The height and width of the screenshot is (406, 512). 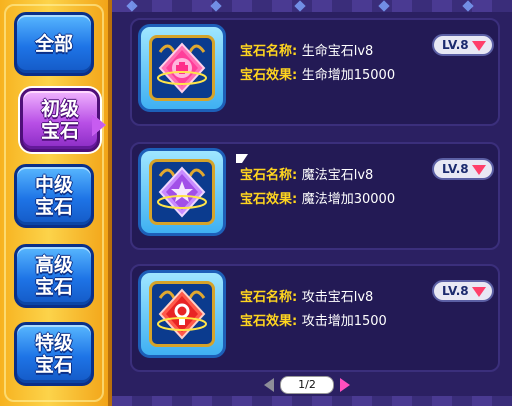 I want to click on category-advanced-gem-button: 高级 宝石, so click(x=54, y=276).